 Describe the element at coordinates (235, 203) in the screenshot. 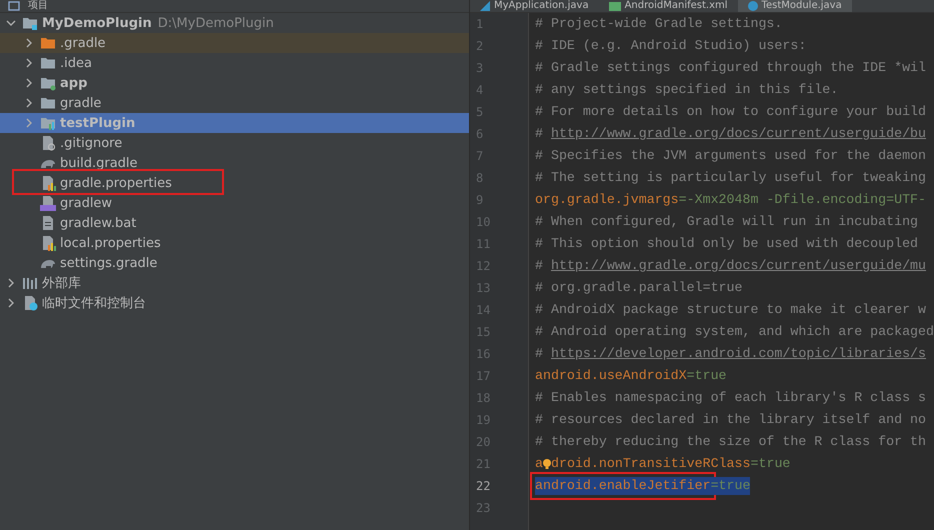

I see `tree-item: gradlew` at that location.